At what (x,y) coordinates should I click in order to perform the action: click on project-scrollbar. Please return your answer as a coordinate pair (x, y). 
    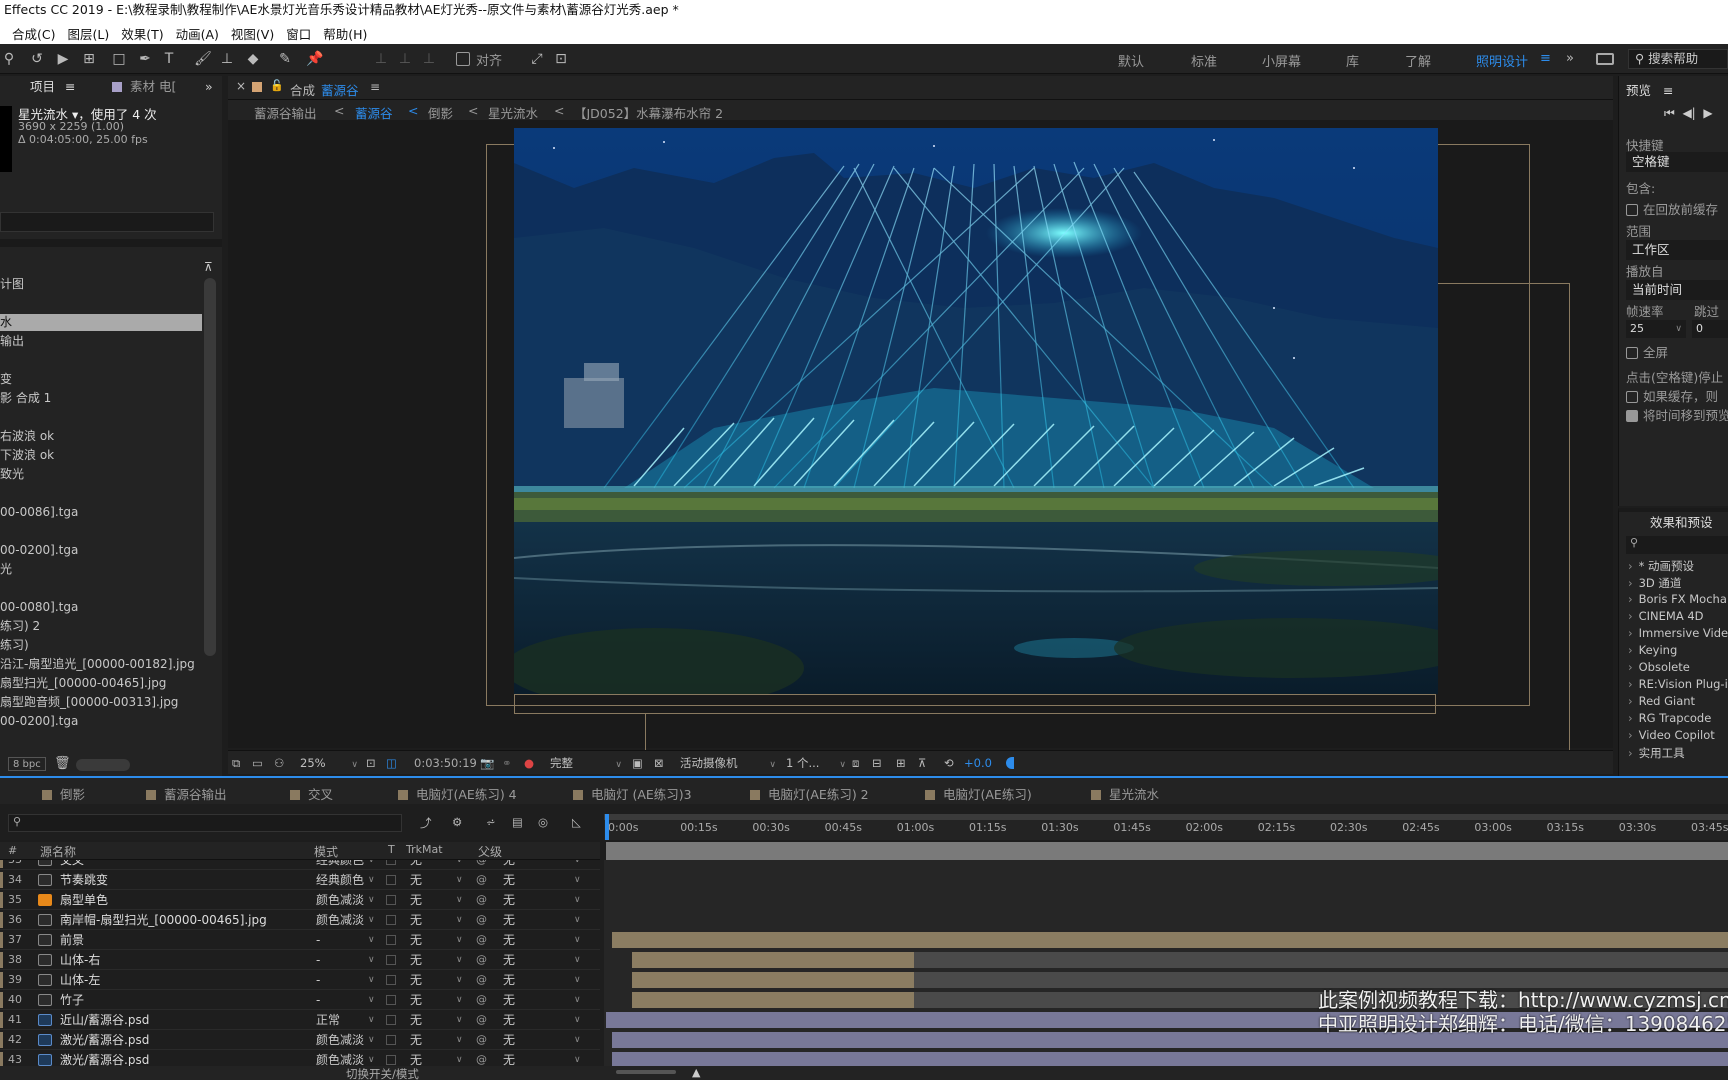
    Looking at the image, I should click on (210, 467).